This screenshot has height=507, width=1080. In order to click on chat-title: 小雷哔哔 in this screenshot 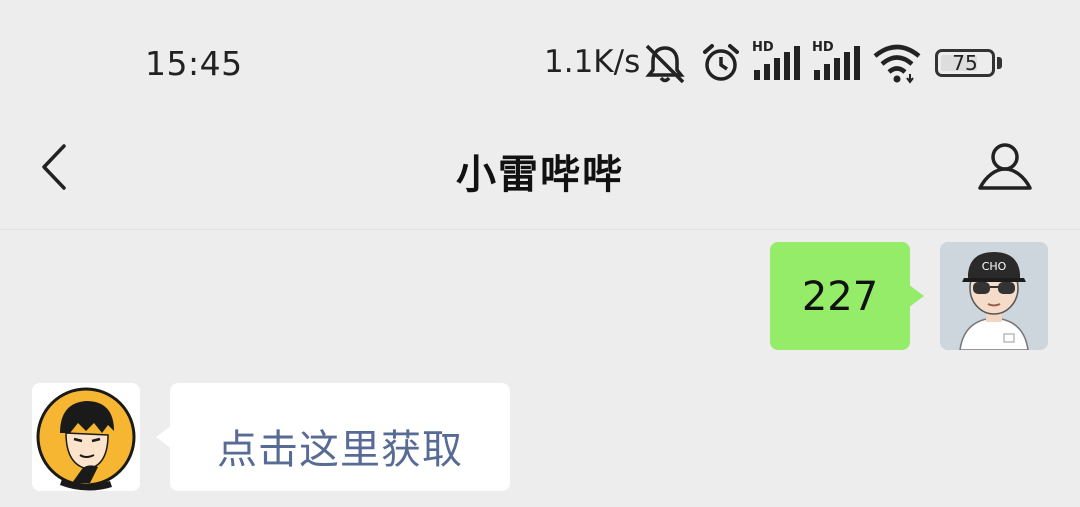, I will do `click(540, 175)`.